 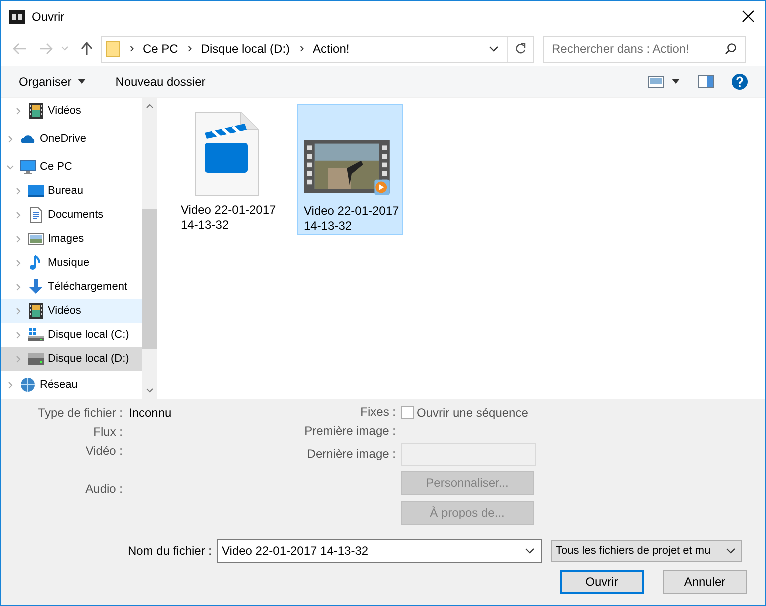 What do you see at coordinates (160, 49) in the screenshot?
I see `breadcrumb: Ce PC` at bounding box center [160, 49].